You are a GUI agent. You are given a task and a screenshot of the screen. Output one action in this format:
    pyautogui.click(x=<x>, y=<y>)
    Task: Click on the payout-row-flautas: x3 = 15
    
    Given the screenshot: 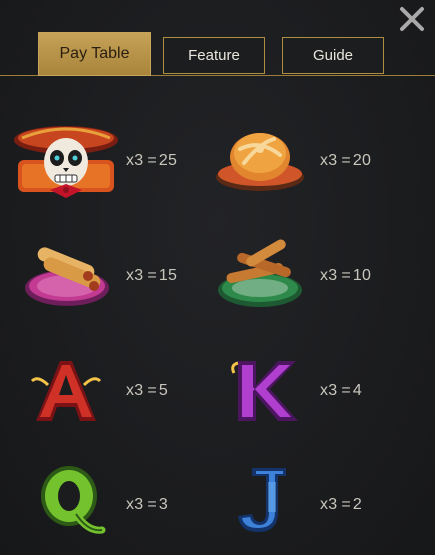 What is the action you would take?
    pyautogui.click(x=151, y=276)
    